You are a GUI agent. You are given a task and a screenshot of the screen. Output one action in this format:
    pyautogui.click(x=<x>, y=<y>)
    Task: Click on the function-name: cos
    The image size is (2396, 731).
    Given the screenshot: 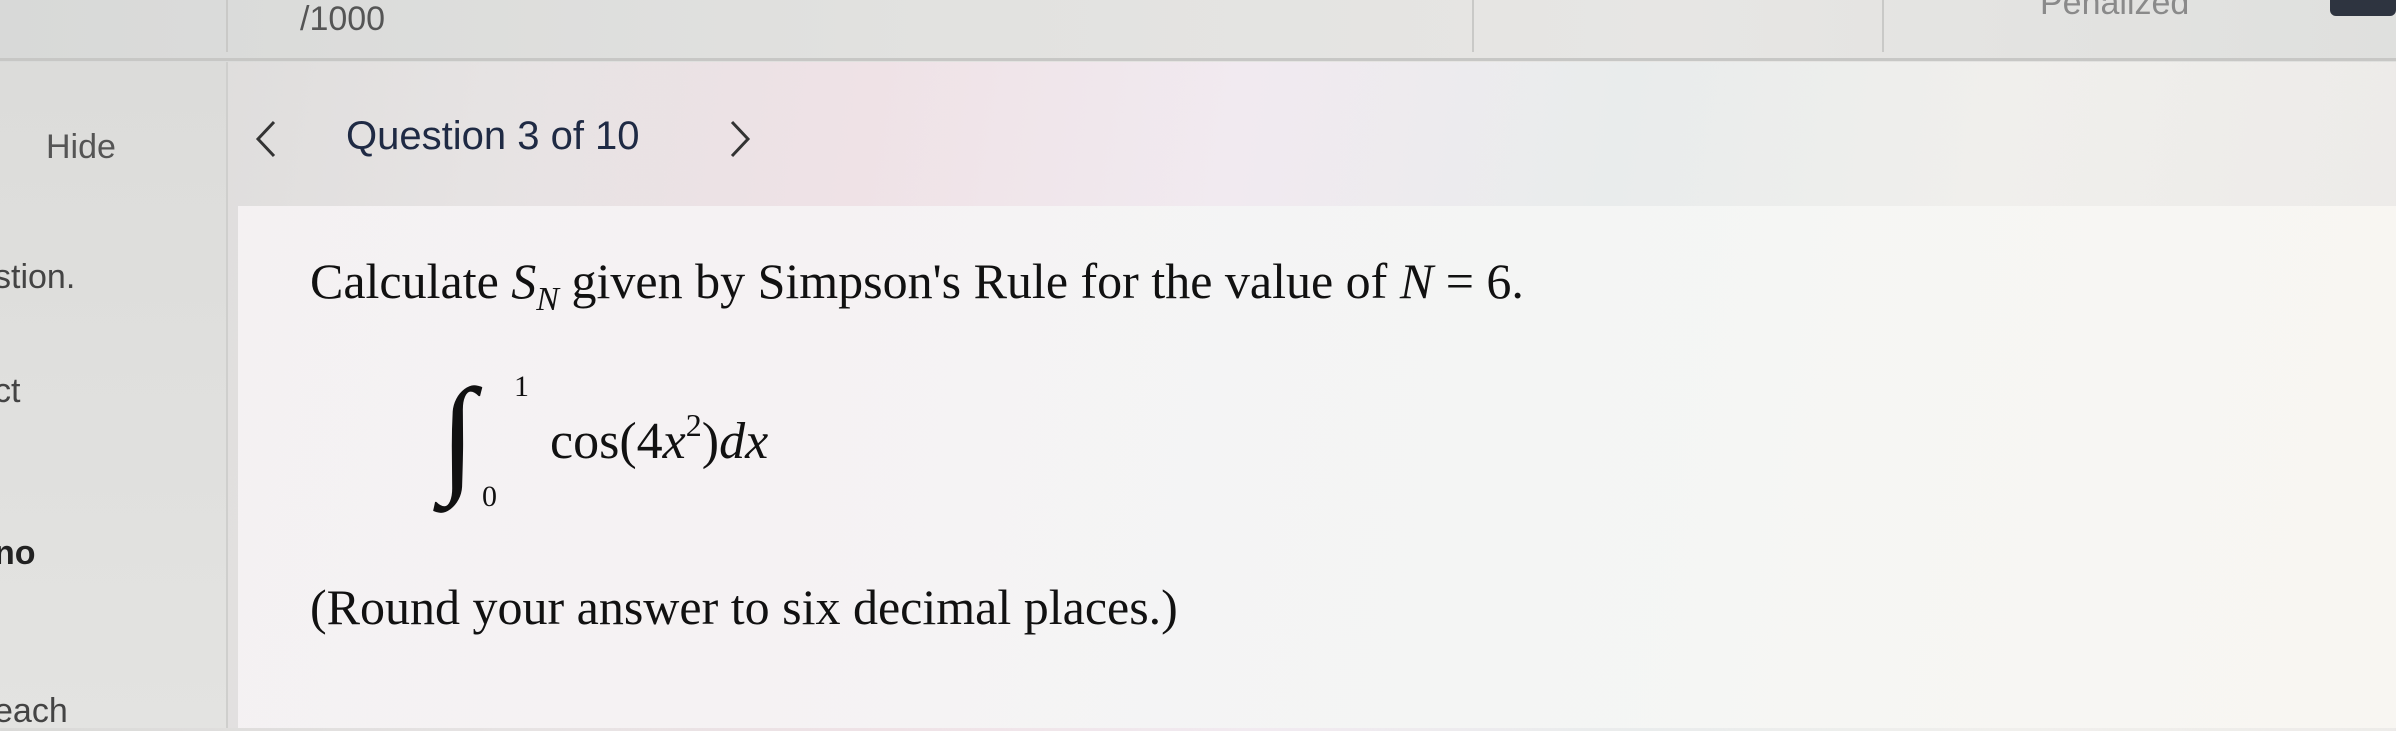 What is the action you would take?
    pyautogui.click(x=585, y=441)
    